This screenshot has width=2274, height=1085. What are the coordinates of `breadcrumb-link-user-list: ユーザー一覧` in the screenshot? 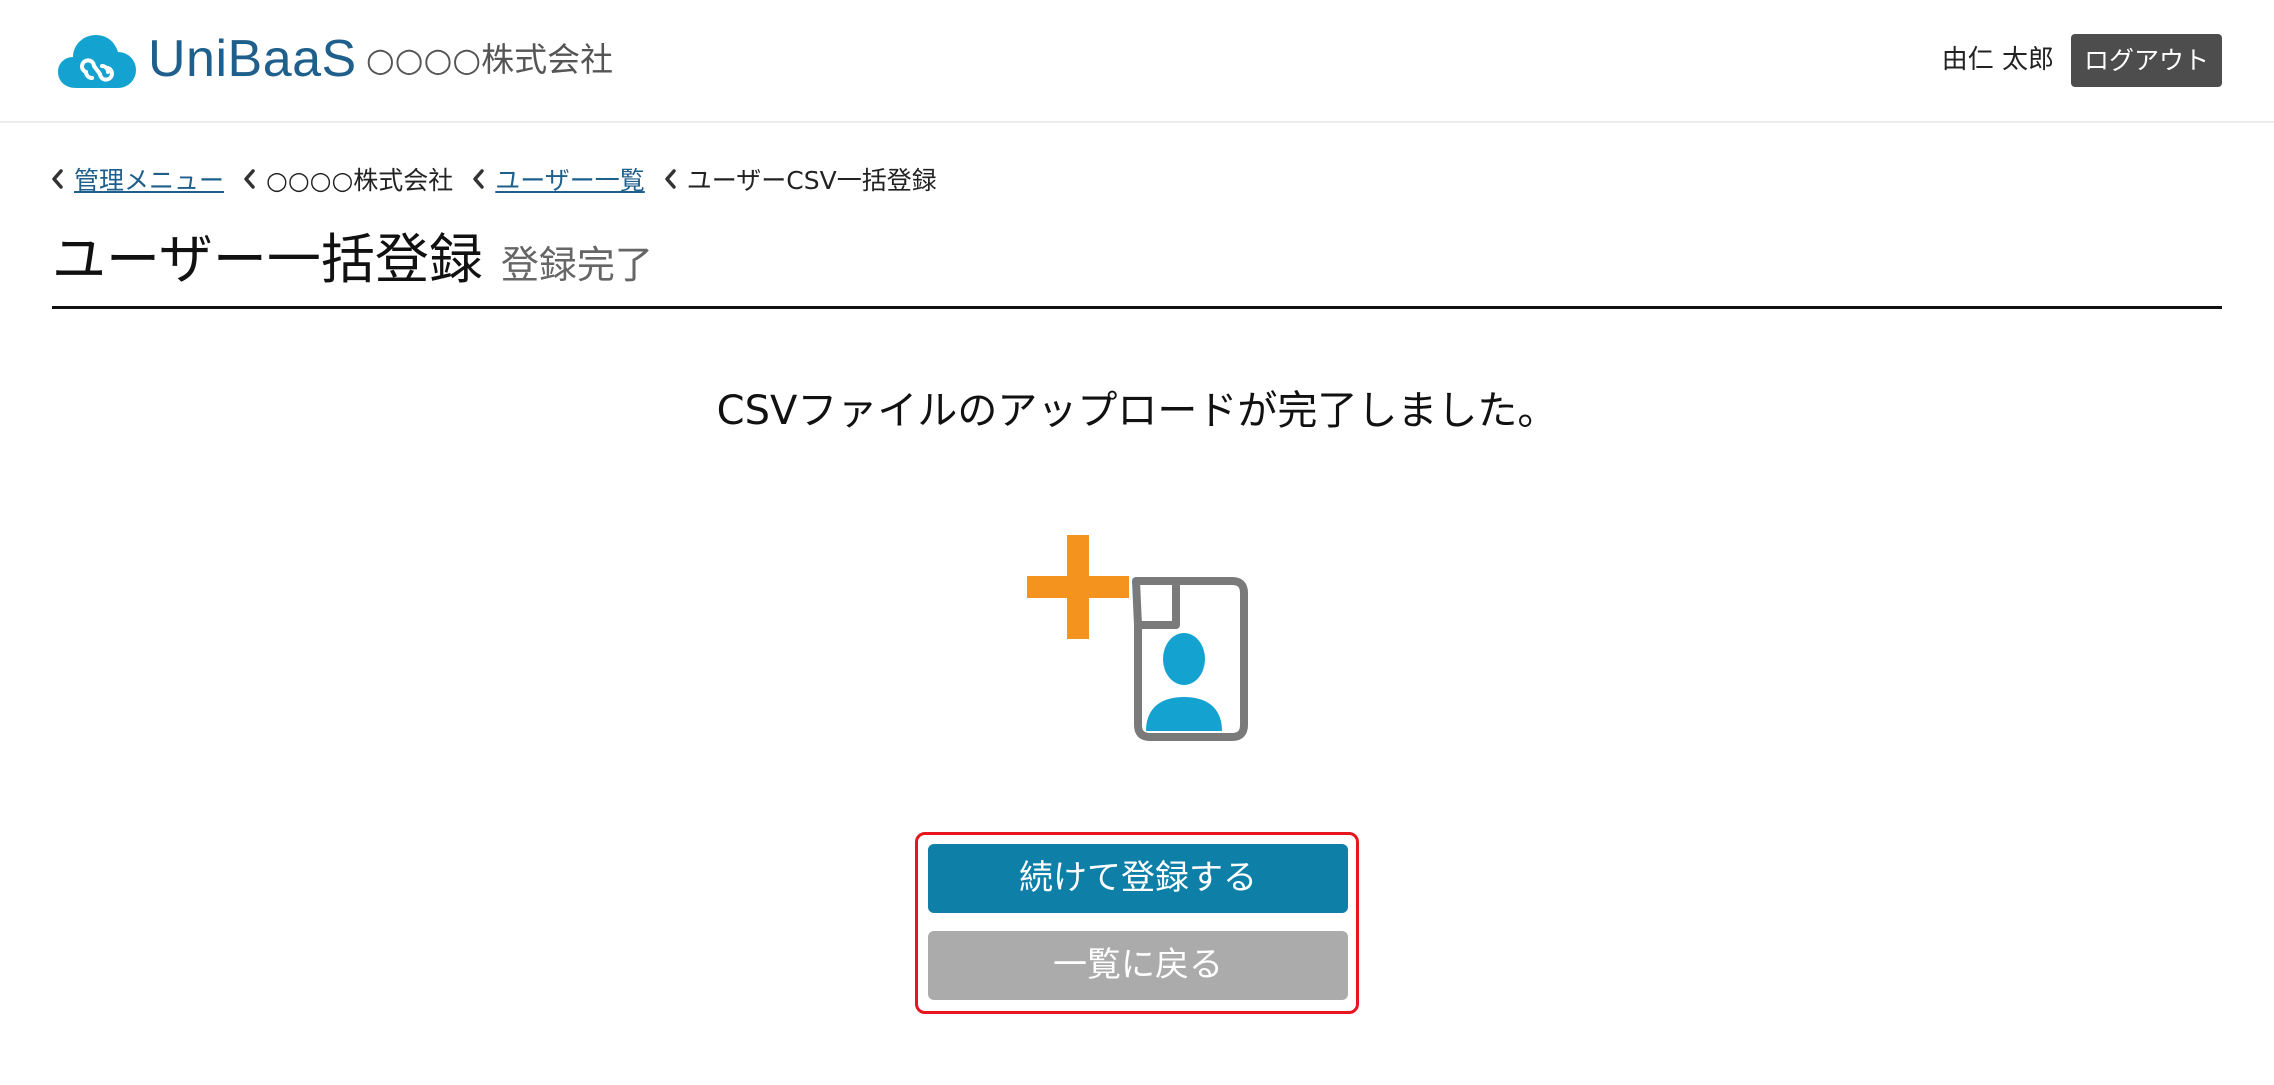 It's located at (570, 179).